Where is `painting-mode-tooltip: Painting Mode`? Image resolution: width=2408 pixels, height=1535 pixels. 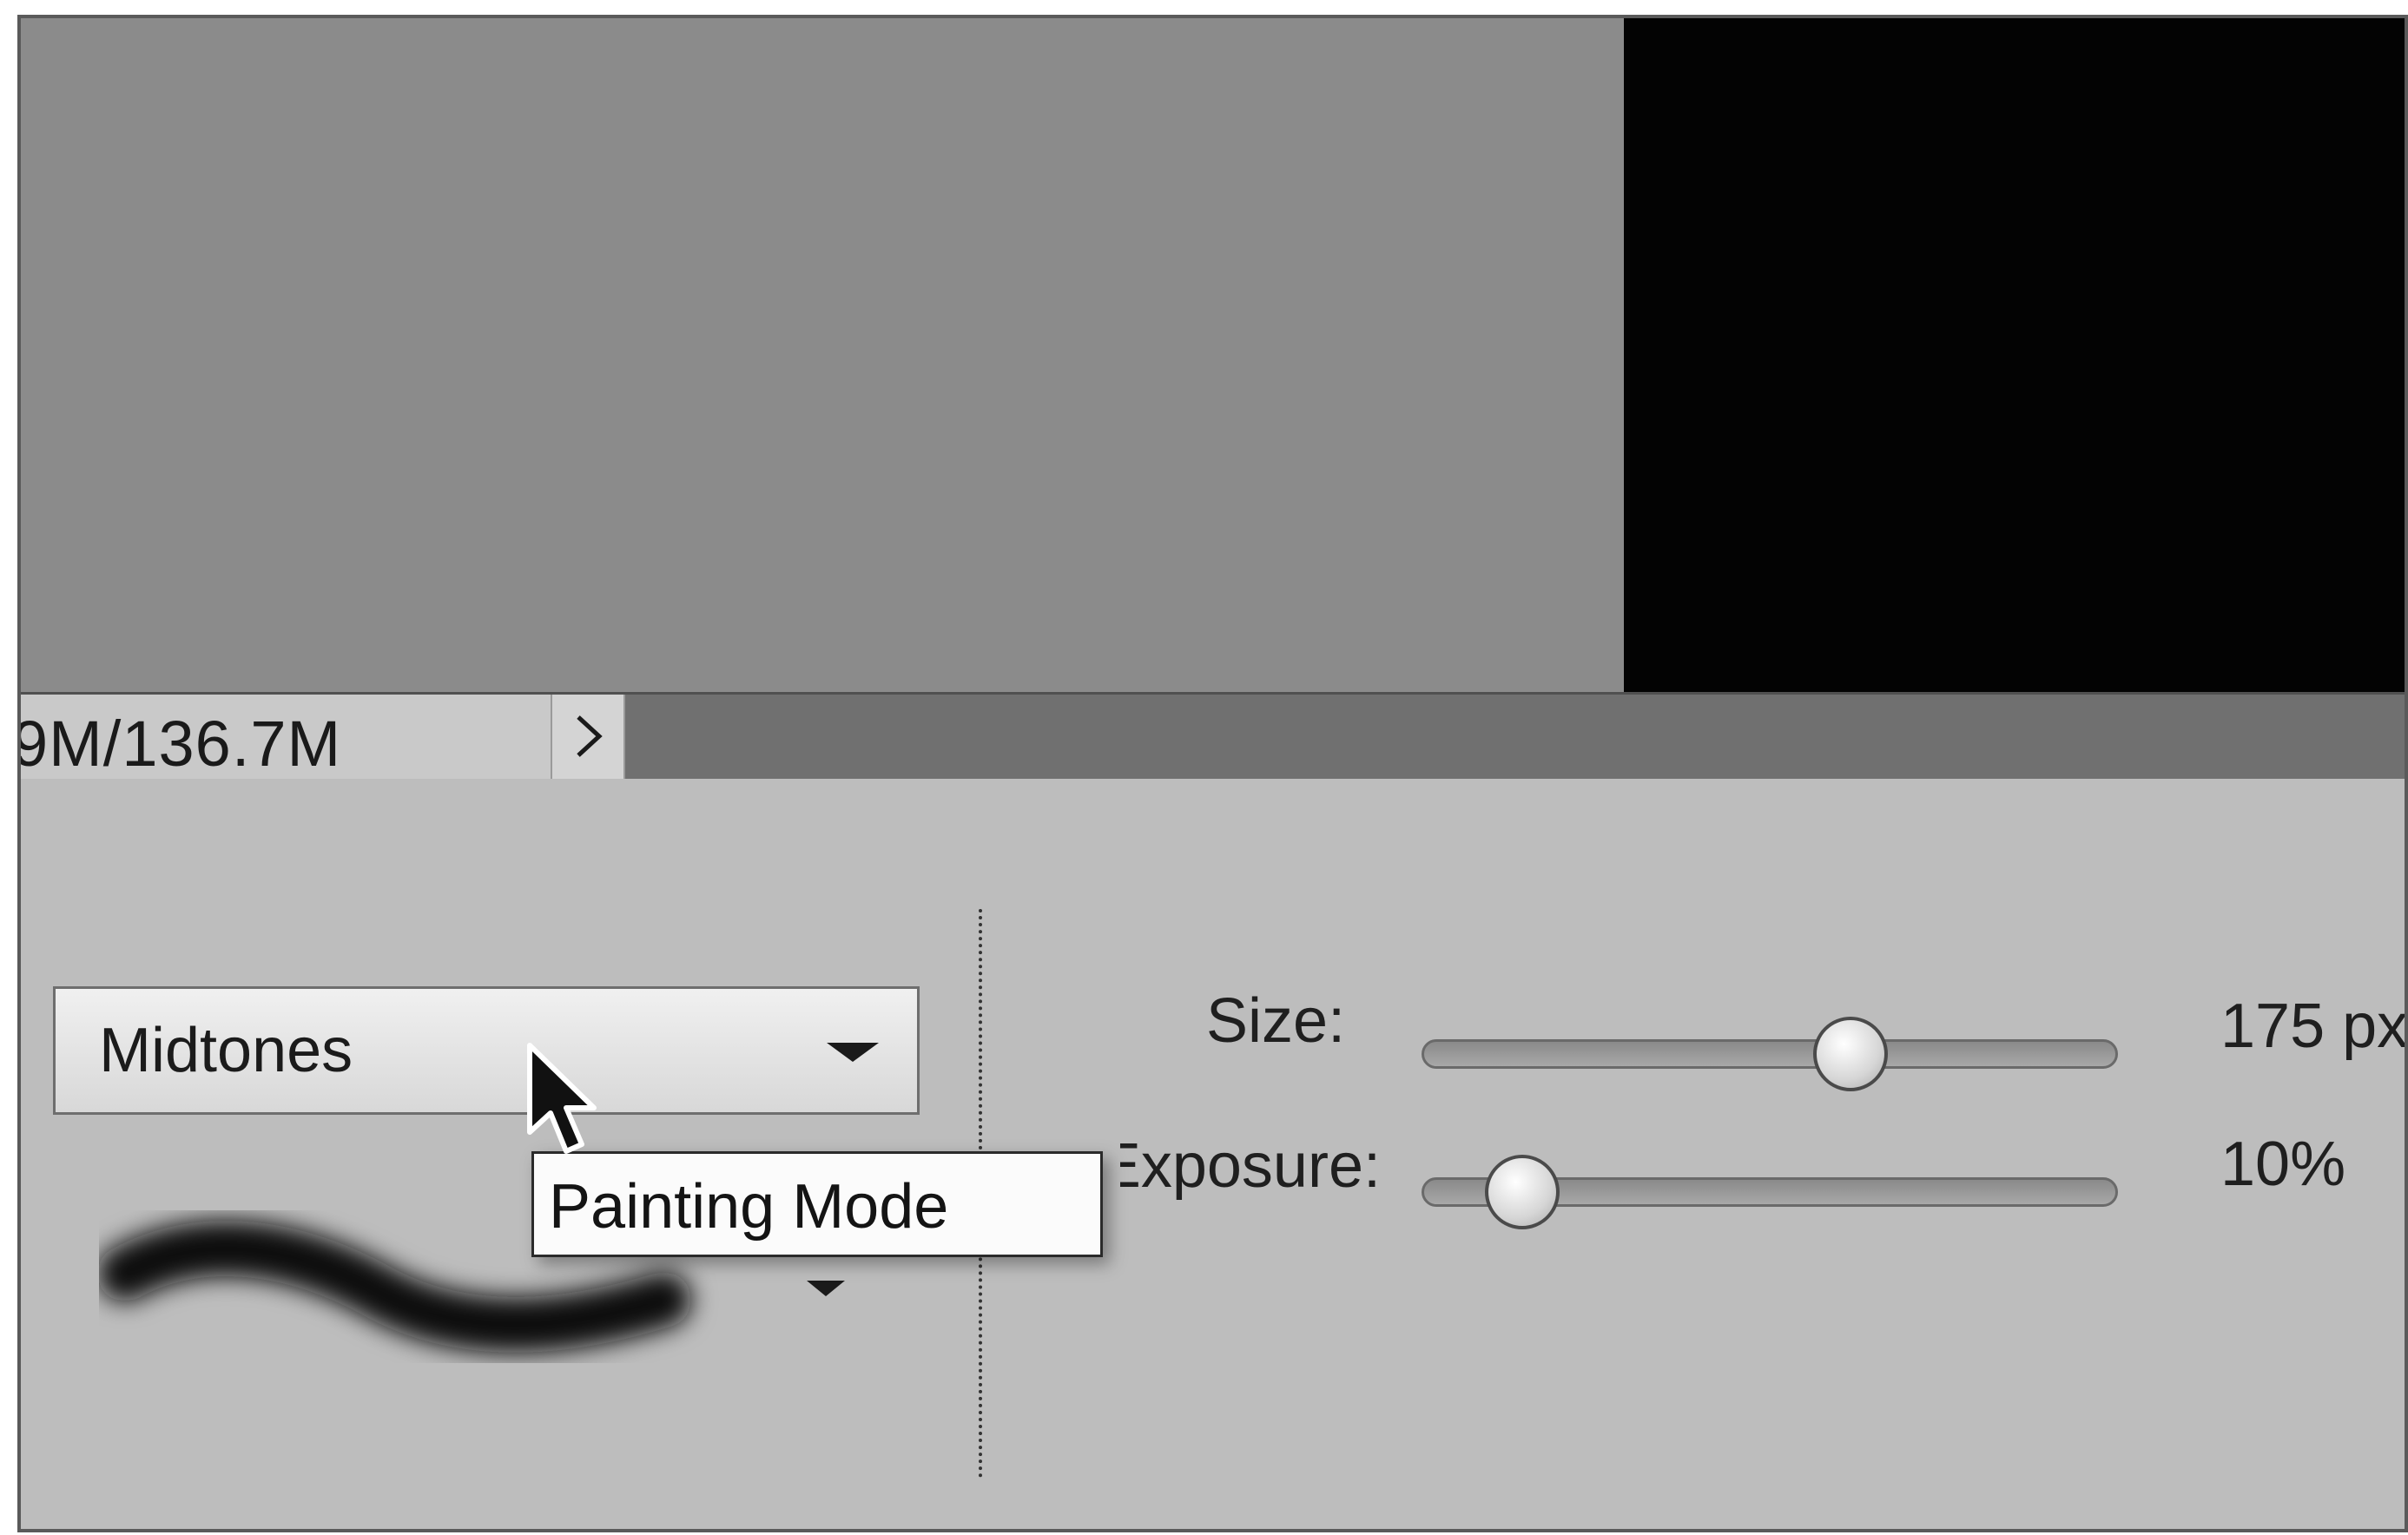
painting-mode-tooltip: Painting Mode is located at coordinates (817, 1204).